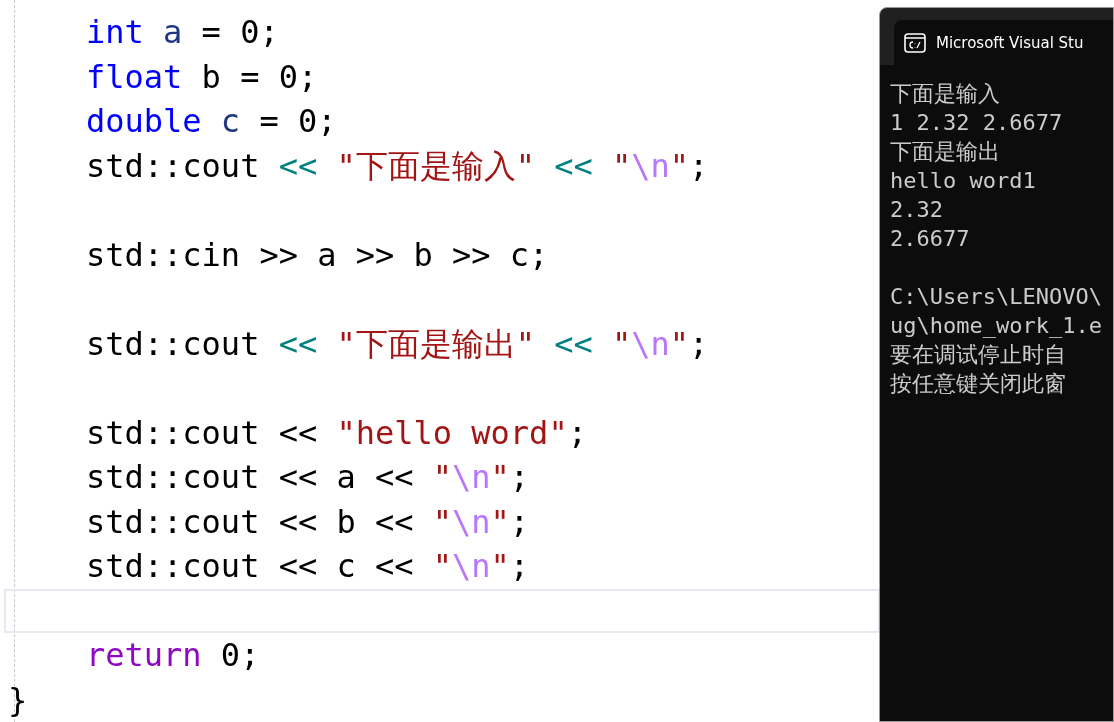 Image resolution: width=1114 pixels, height=722 pixels. What do you see at coordinates (317, 255) in the screenshot?
I see `code-line: std::cin >> a >> b >> c;` at bounding box center [317, 255].